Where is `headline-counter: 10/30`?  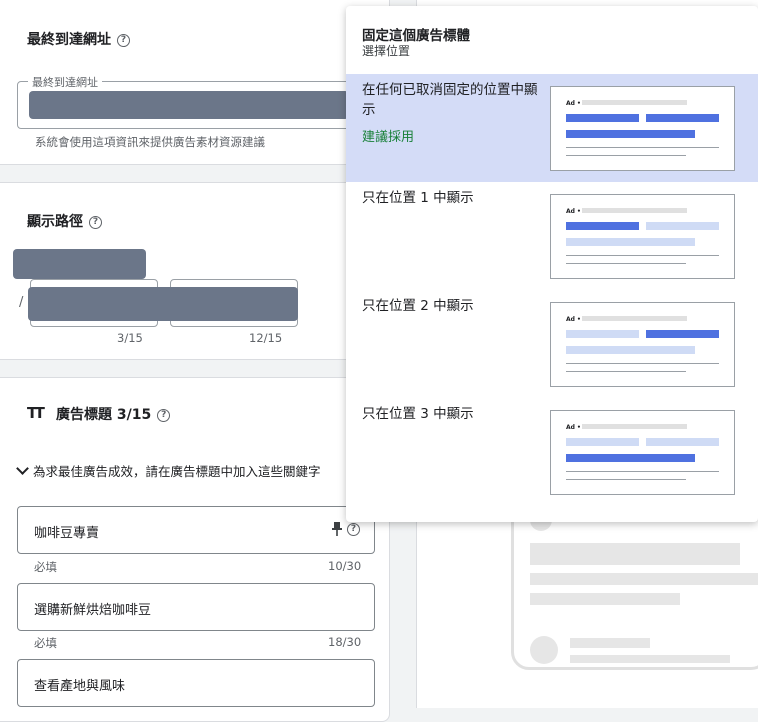
headline-counter: 10/30 is located at coordinates (345, 566).